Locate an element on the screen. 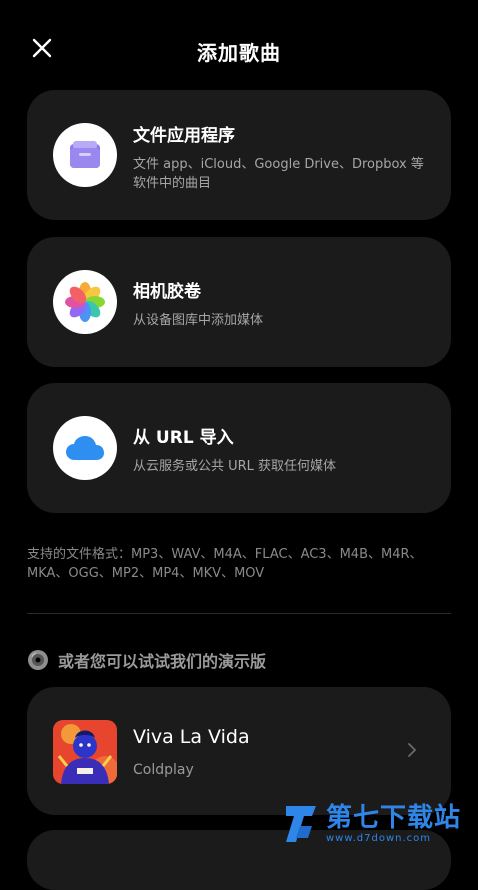  cloud-icon is located at coordinates (85, 448).